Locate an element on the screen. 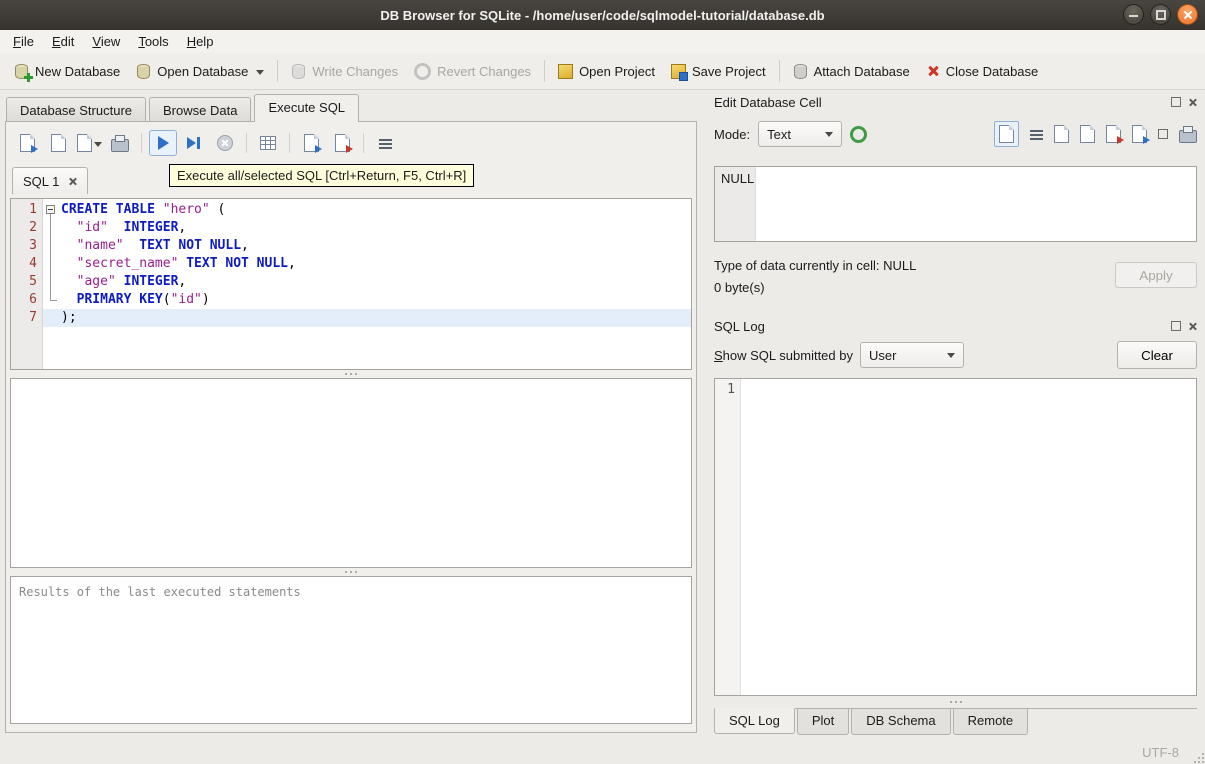 The width and height of the screenshot is (1205, 764). save-sql-file-button is located at coordinates (58, 143).